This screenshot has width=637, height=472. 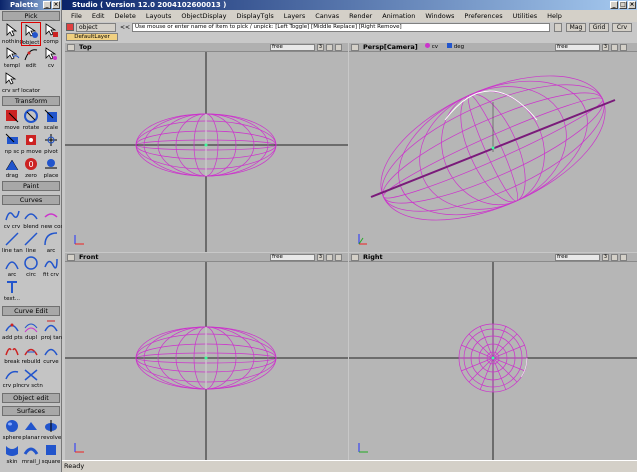 I want to click on tool-pick-crv-srf-locator: crv srf locator, so click(x=31, y=83).